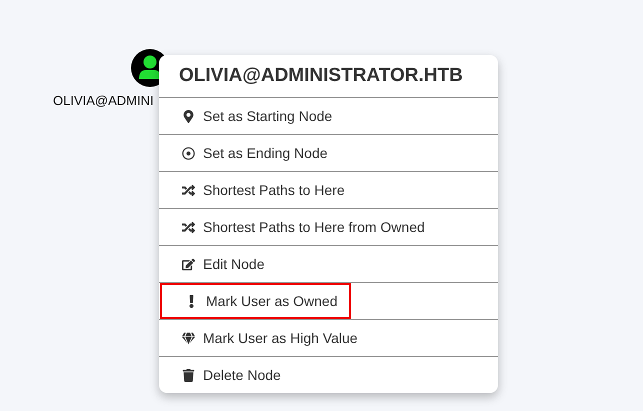 The image size is (643, 411). What do you see at coordinates (321, 76) in the screenshot?
I see `menu-title: OLIVIA@ADMINISTRATOR.HTB` at bounding box center [321, 76].